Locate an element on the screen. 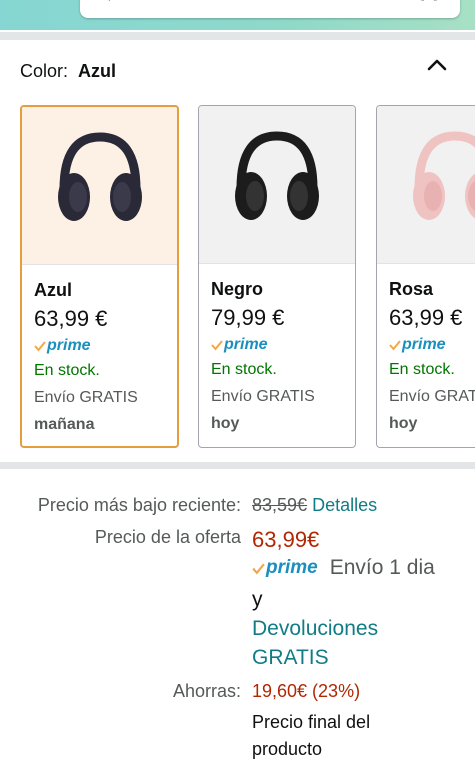  variant-price: 79,99 € is located at coordinates (248, 317).